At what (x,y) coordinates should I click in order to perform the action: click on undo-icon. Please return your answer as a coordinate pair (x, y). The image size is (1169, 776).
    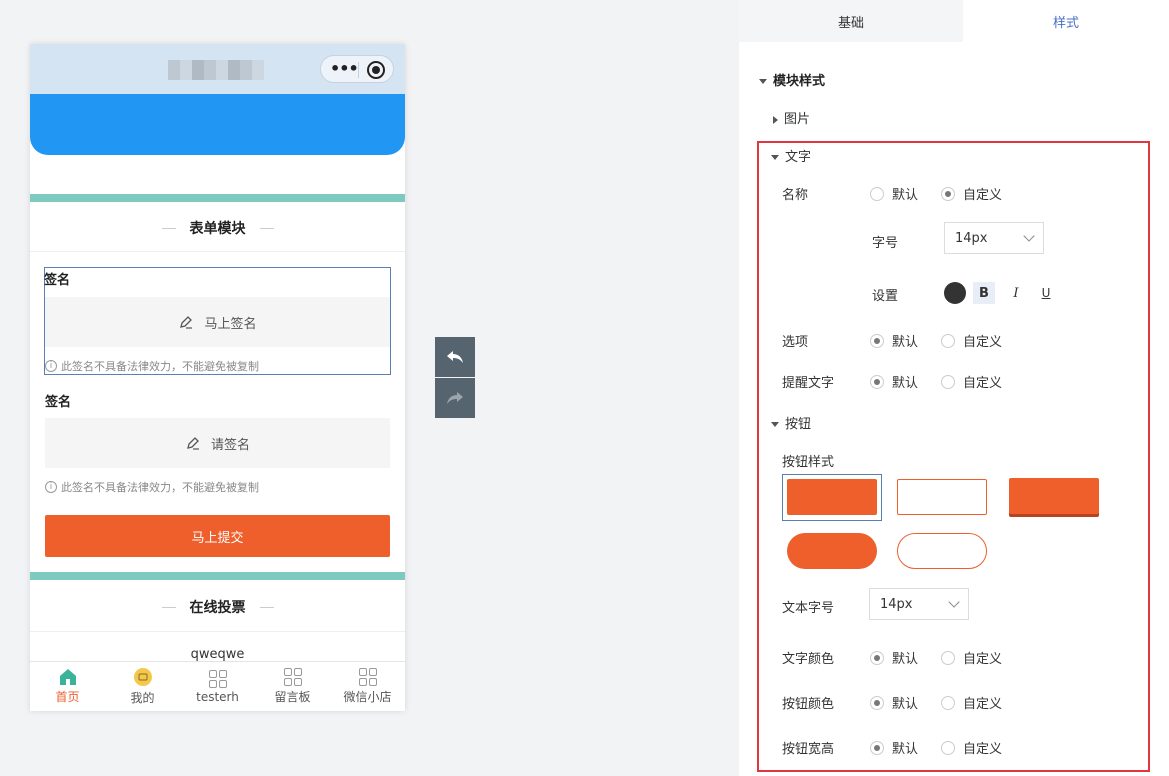
    Looking at the image, I should click on (455, 357).